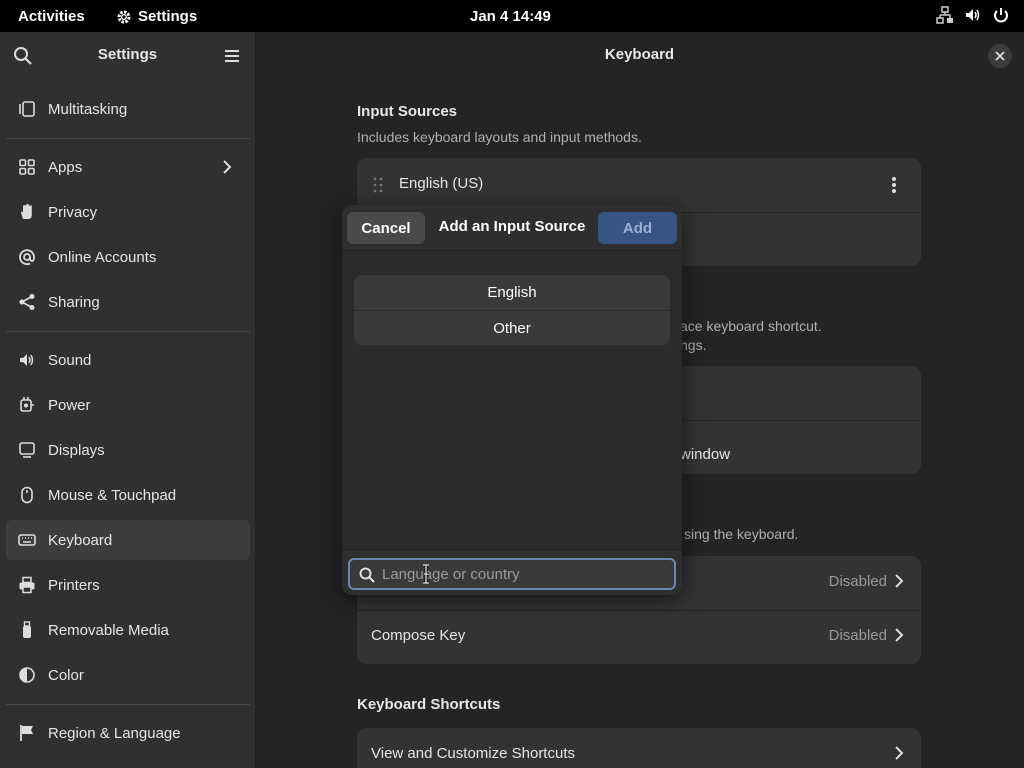 The height and width of the screenshot is (768, 1024). Describe the element at coordinates (473, 753) in the screenshot. I see `view-shortcuts-label: View and Customize Shortcuts` at that location.